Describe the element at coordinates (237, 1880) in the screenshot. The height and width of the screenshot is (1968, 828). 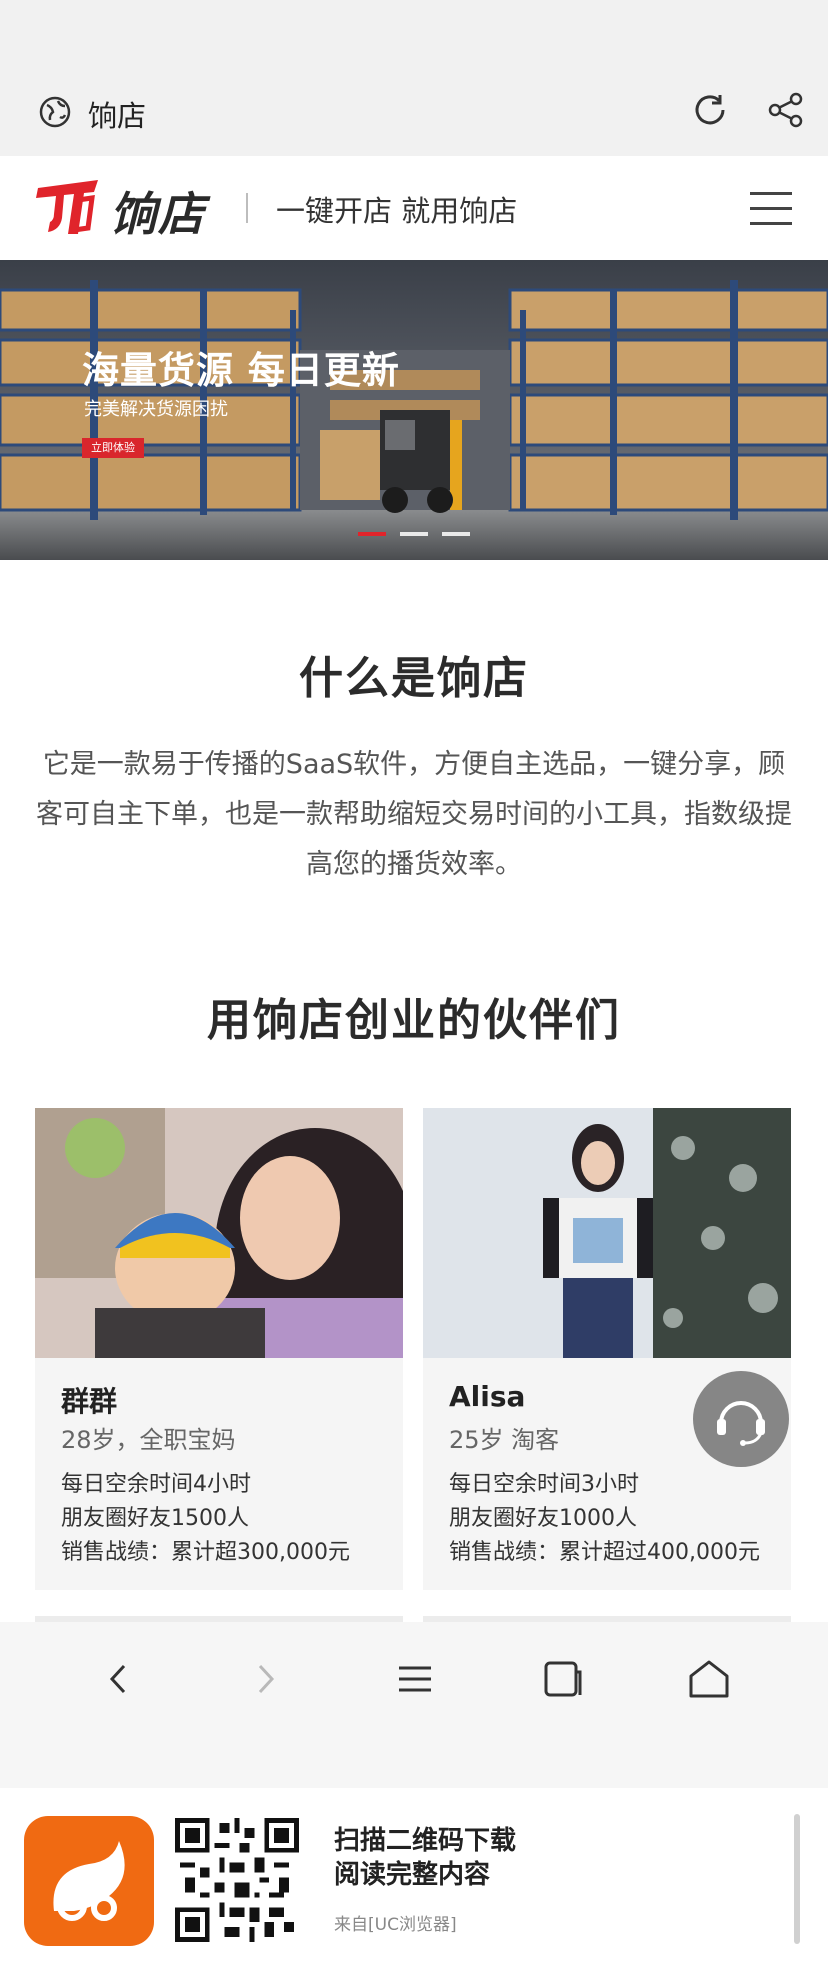
I see `qr-code-image` at that location.